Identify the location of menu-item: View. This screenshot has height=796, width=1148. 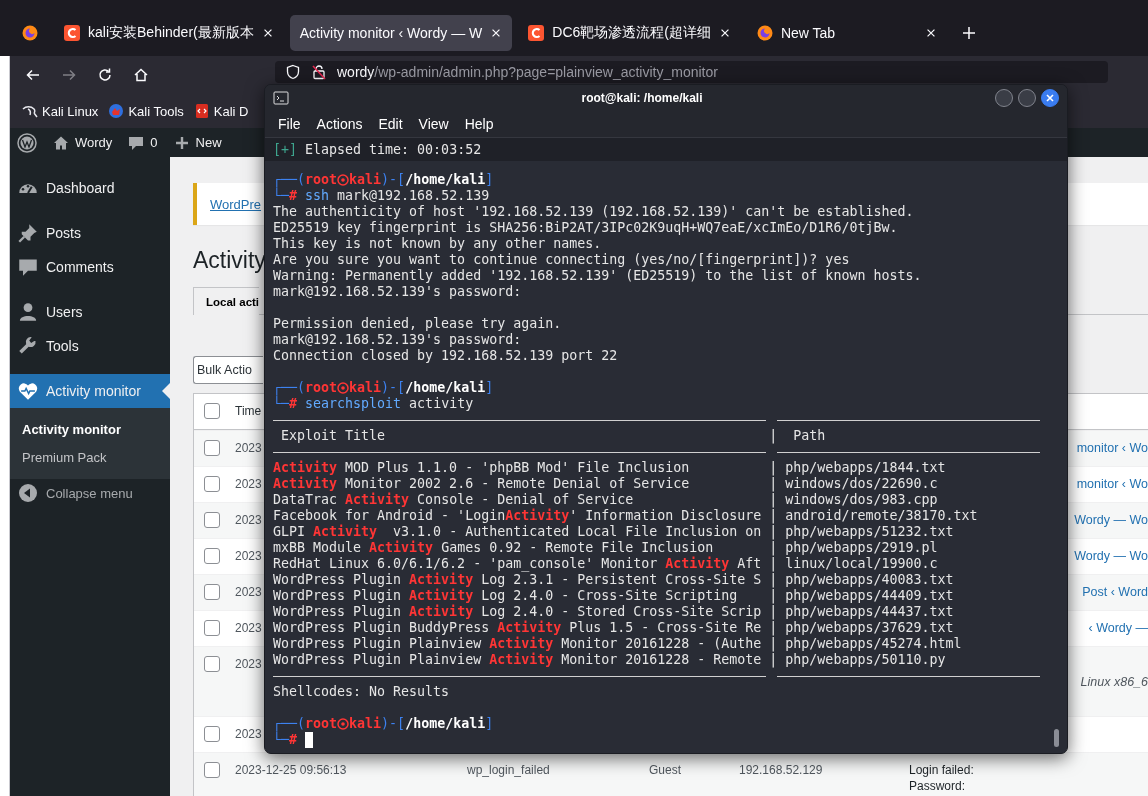
(433, 124).